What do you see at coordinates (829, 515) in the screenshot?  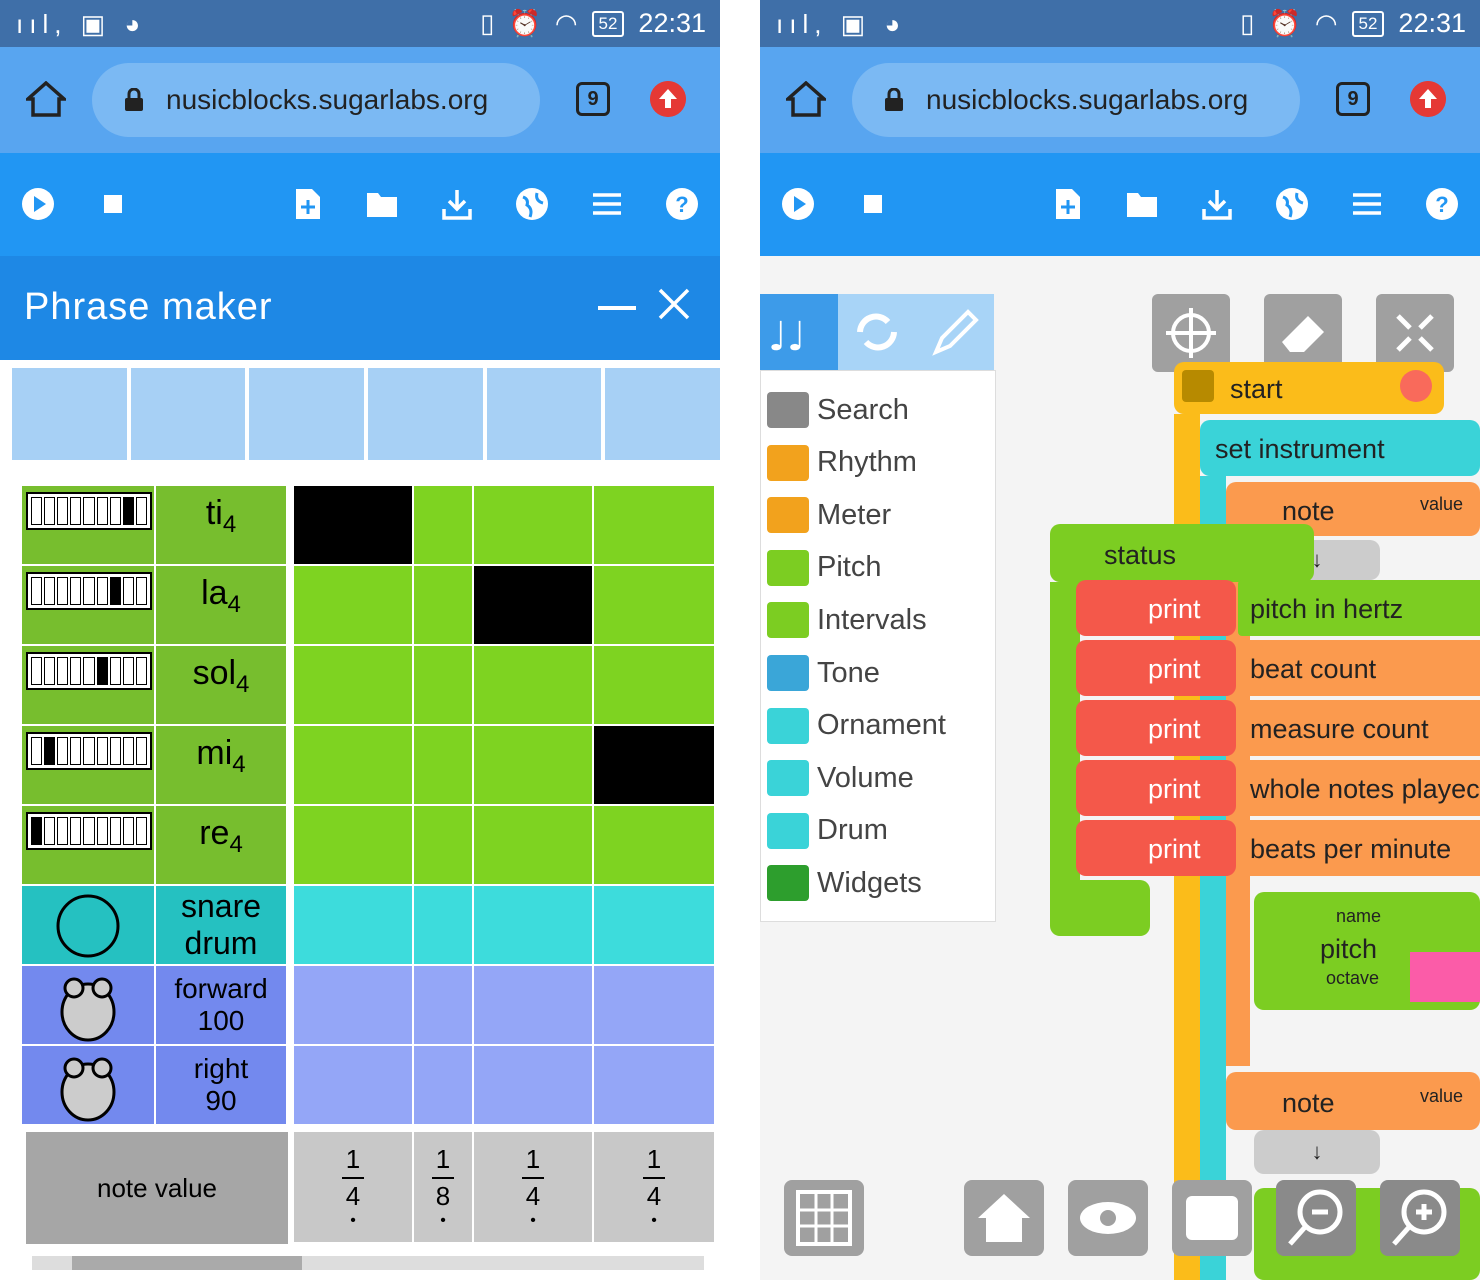 I see `palette-item-meter: Meter` at bounding box center [829, 515].